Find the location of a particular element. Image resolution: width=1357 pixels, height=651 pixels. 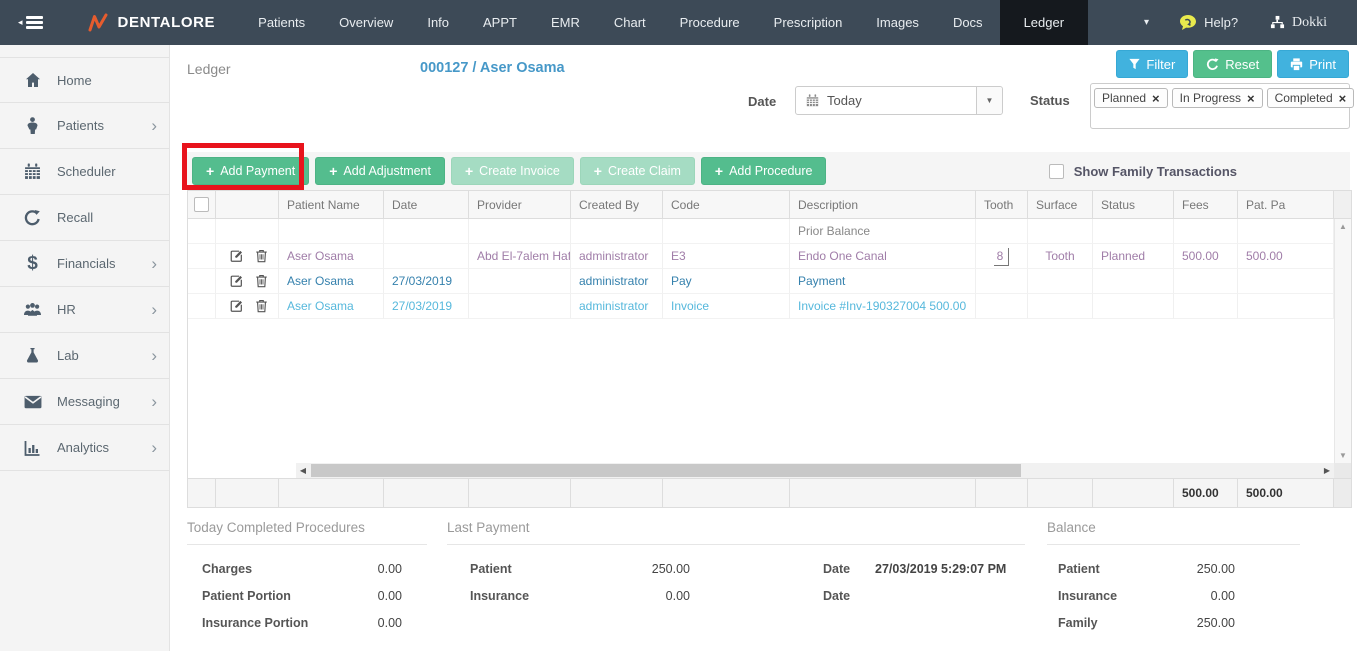

recall-icon is located at coordinates (32, 217).